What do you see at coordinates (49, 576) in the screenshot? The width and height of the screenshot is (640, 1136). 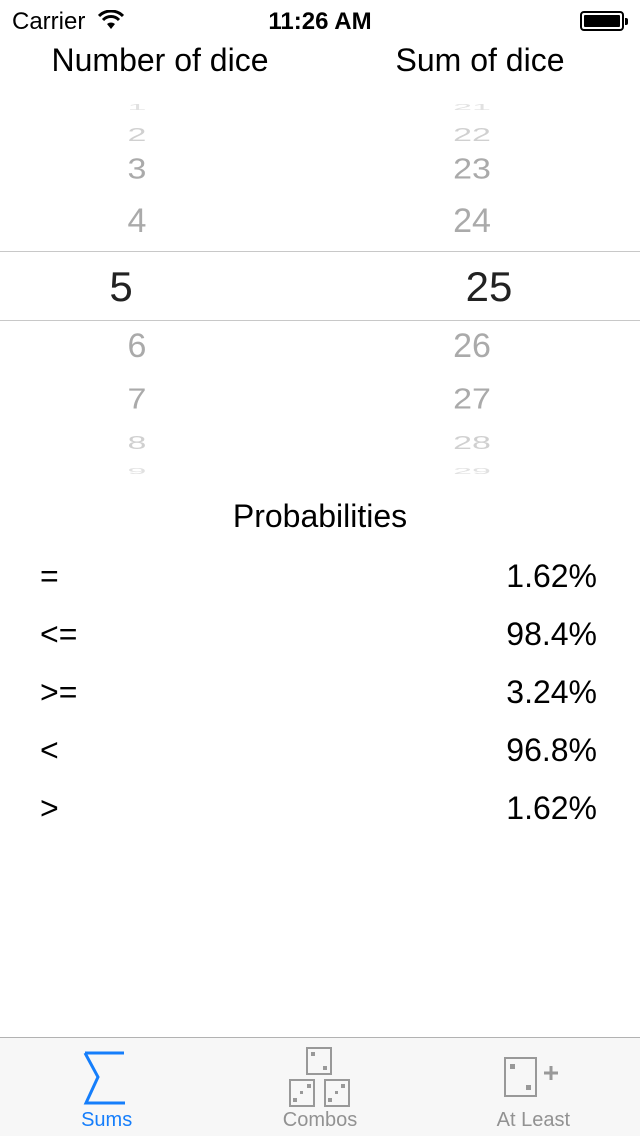 I see `operator-label: =` at bounding box center [49, 576].